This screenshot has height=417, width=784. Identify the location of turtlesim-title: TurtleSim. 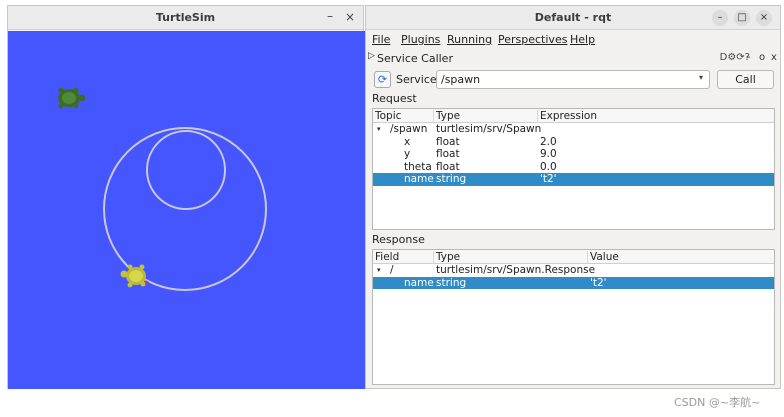
(185, 17).